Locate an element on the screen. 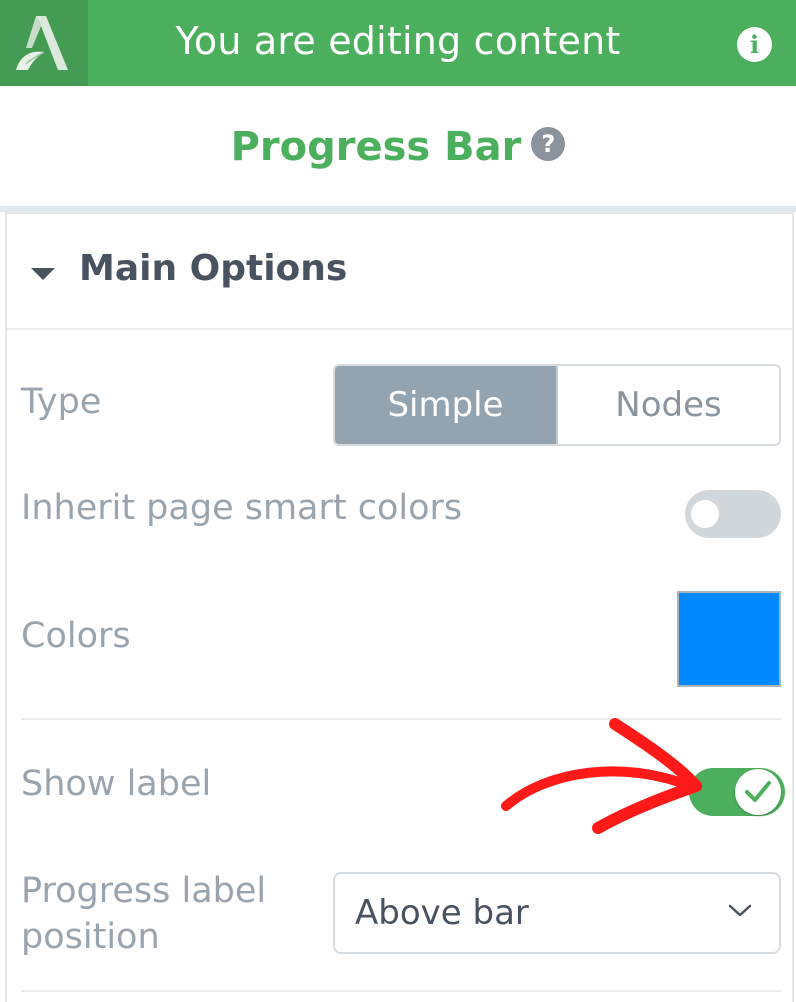  label-position-select: Above bar is located at coordinates (557, 913).